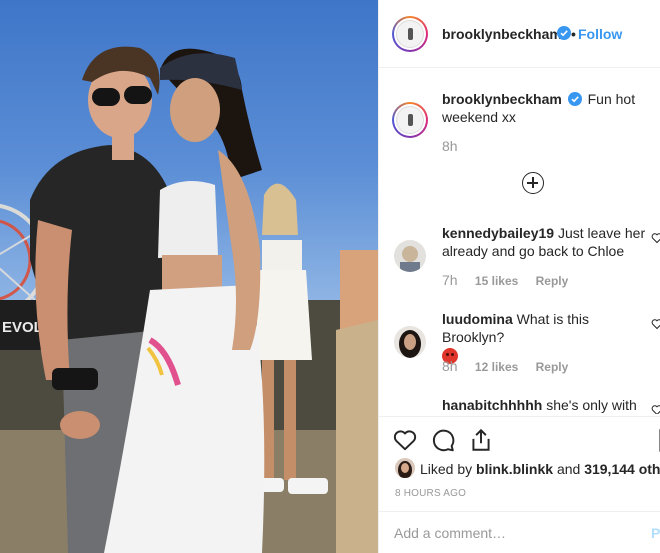 The height and width of the screenshot is (553, 660). I want to click on post-header: brooklynbeckham • Follow, so click(519, 34).